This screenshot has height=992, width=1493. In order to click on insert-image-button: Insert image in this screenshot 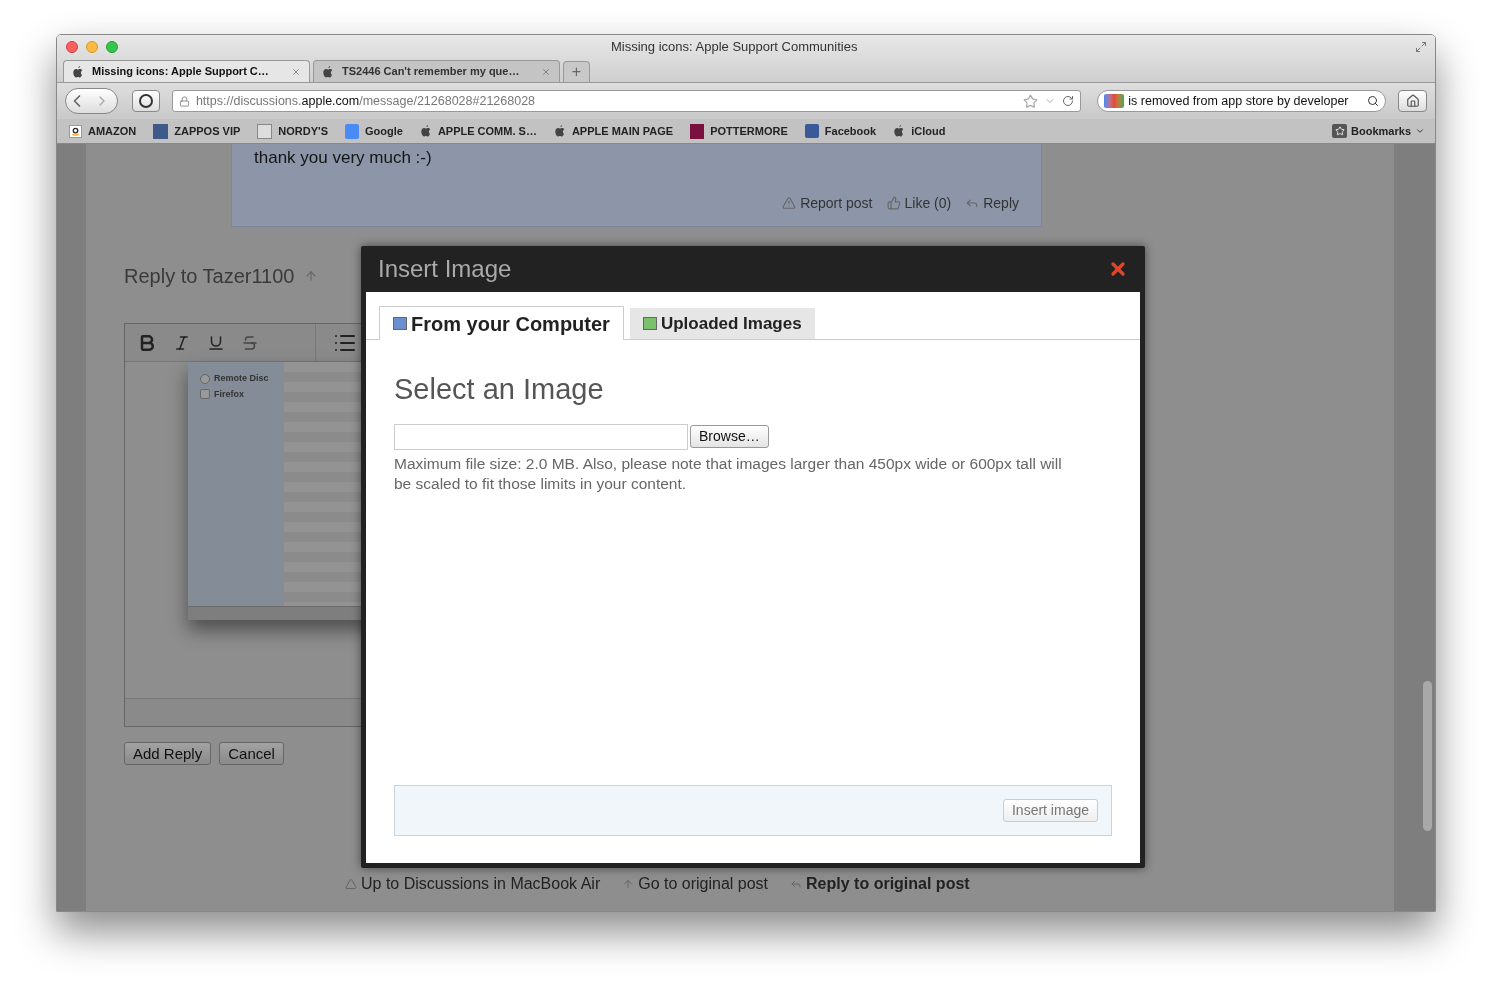, I will do `click(1050, 810)`.